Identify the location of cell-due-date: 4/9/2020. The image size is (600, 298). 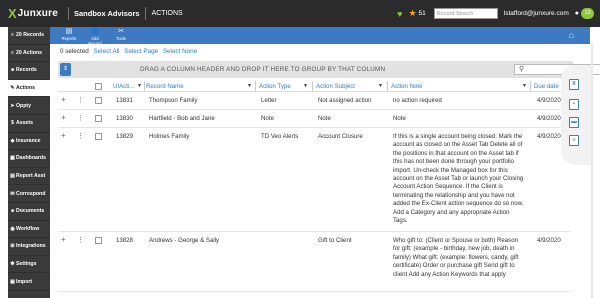
(549, 136).